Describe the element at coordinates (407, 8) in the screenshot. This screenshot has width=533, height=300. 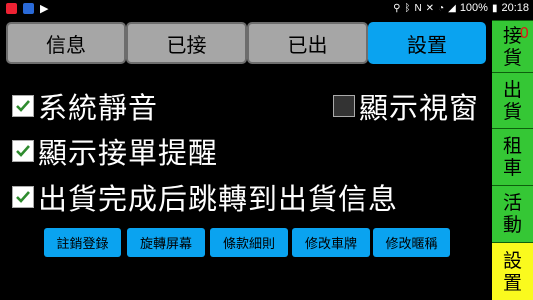
I see `bluetooth-icon: ᛒ` at that location.